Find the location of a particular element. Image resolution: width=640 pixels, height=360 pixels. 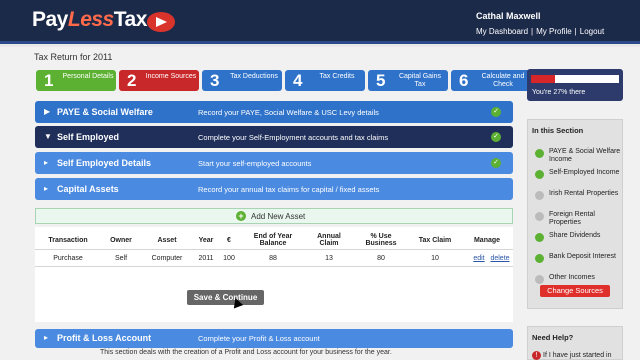

header-manage: Manage is located at coordinates (487, 240).